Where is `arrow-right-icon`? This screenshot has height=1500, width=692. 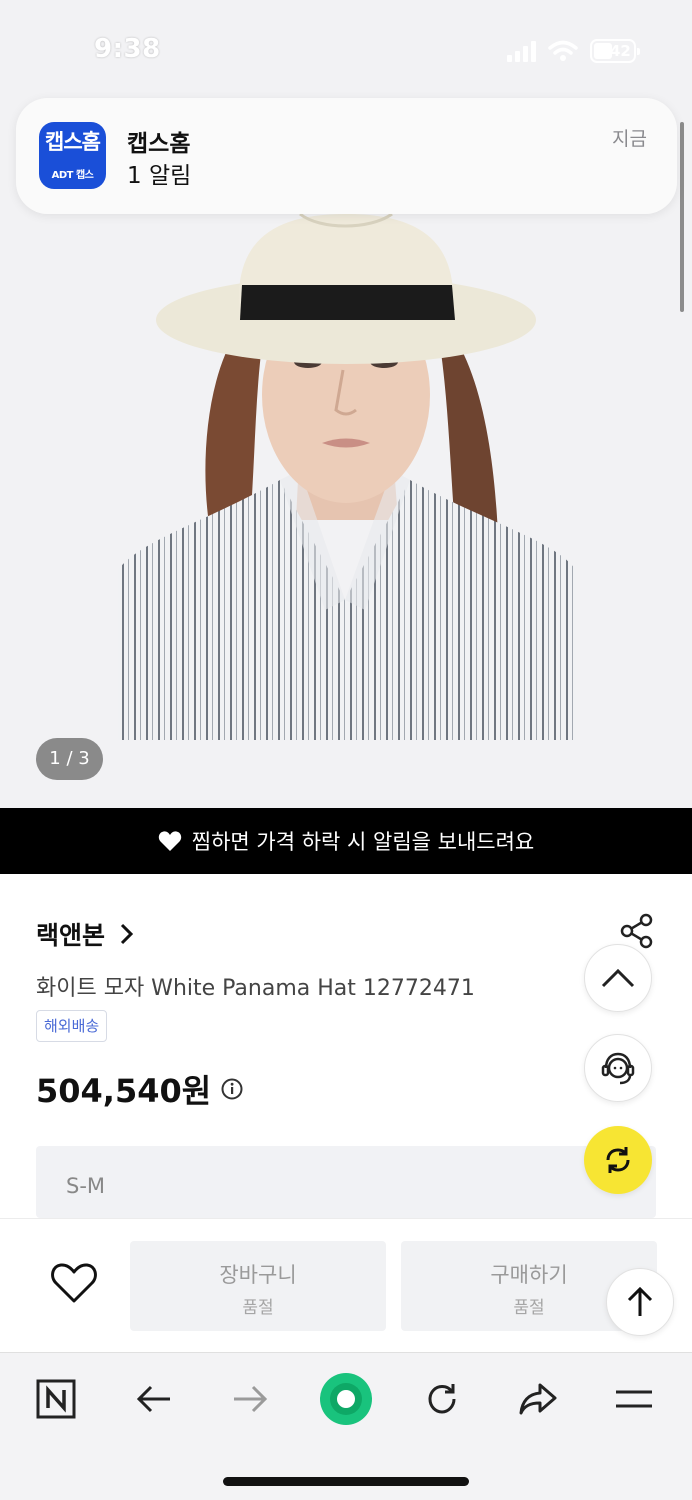 arrow-right-icon is located at coordinates (251, 1399).